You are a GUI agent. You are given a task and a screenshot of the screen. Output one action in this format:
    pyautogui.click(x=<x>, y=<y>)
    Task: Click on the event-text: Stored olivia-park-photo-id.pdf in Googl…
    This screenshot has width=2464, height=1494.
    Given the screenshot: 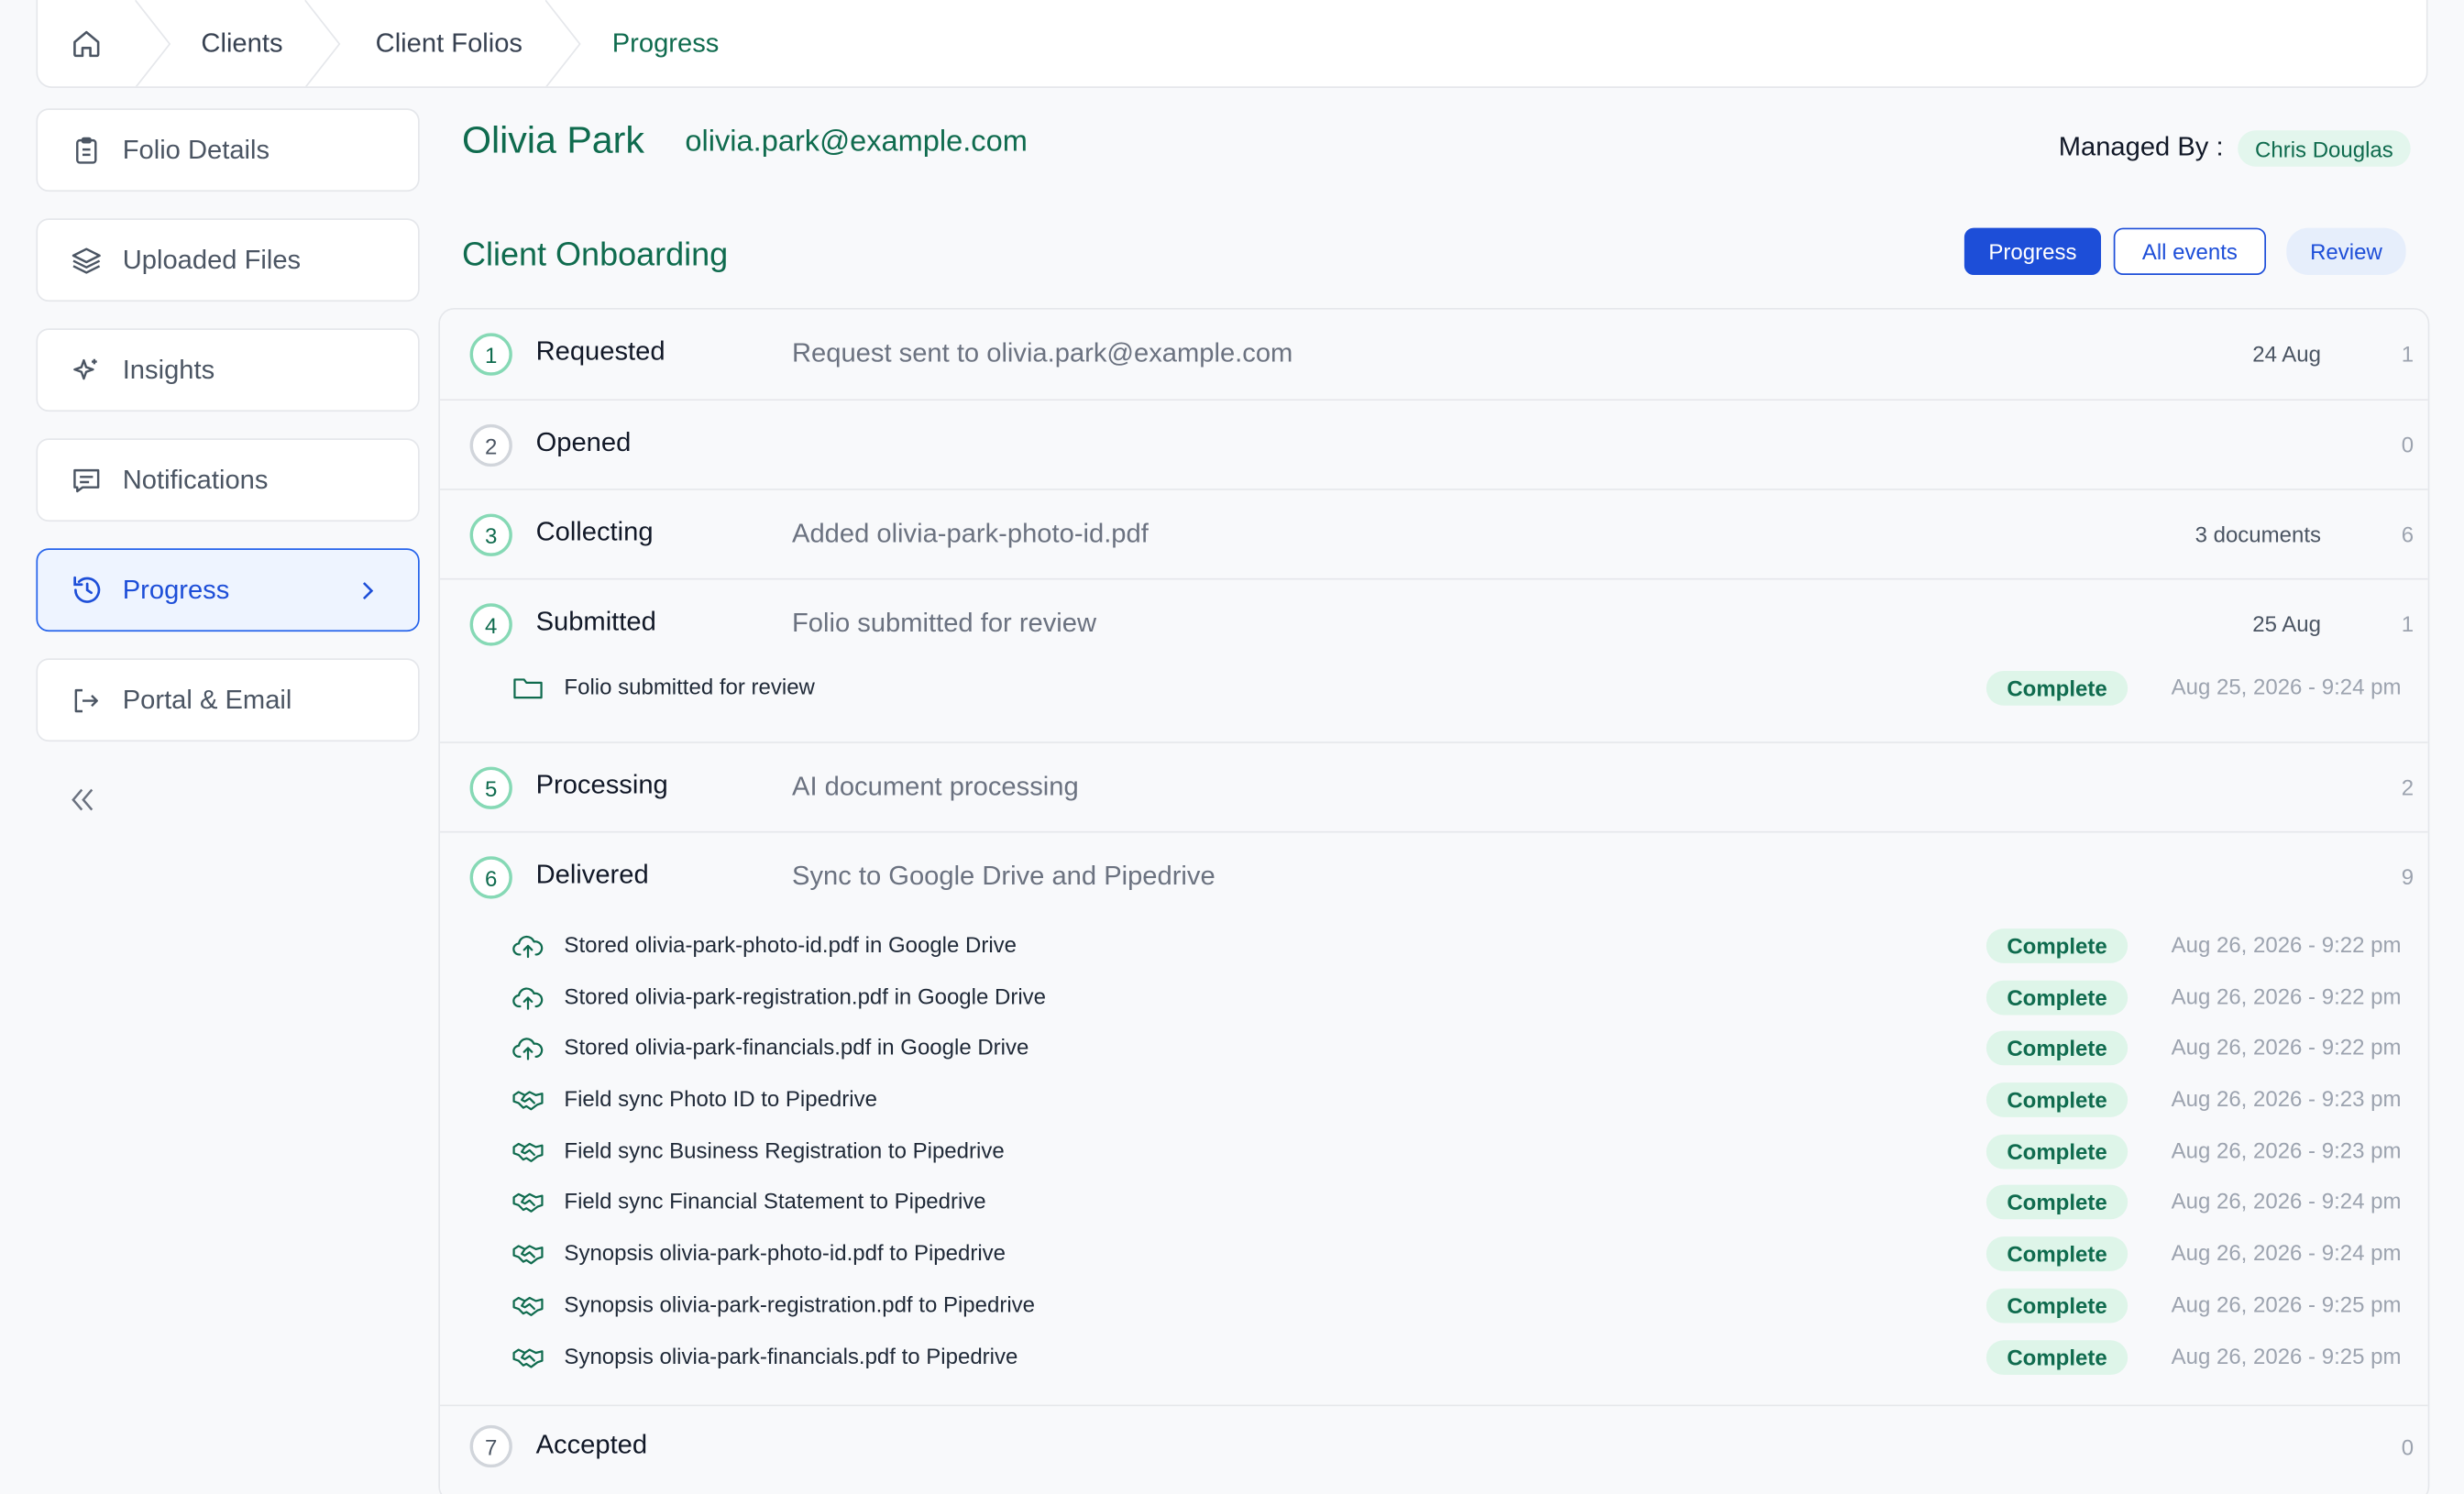 What is the action you would take?
    pyautogui.click(x=791, y=944)
    